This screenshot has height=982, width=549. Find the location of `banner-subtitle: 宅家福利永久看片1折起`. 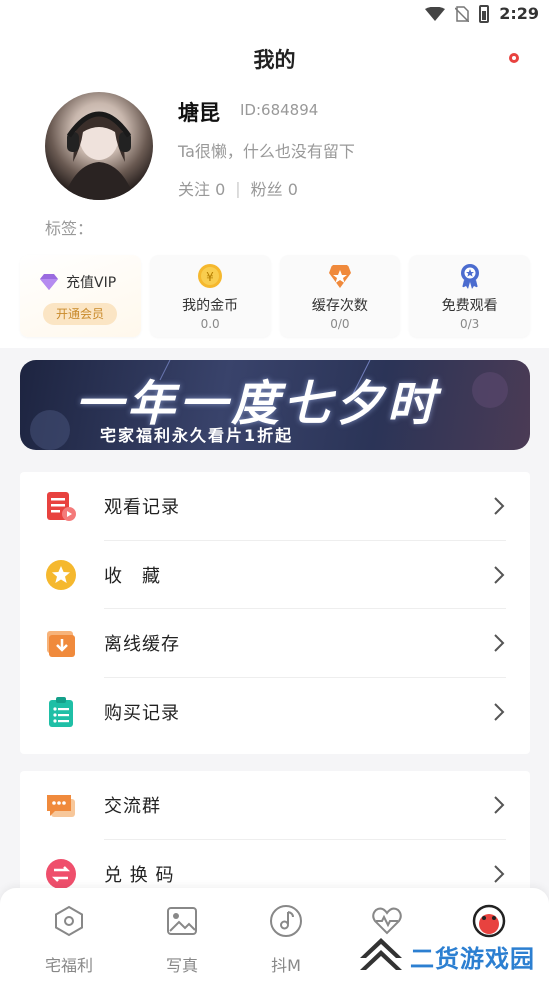

banner-subtitle: 宅家福利永久看片1折起 is located at coordinates (197, 435).